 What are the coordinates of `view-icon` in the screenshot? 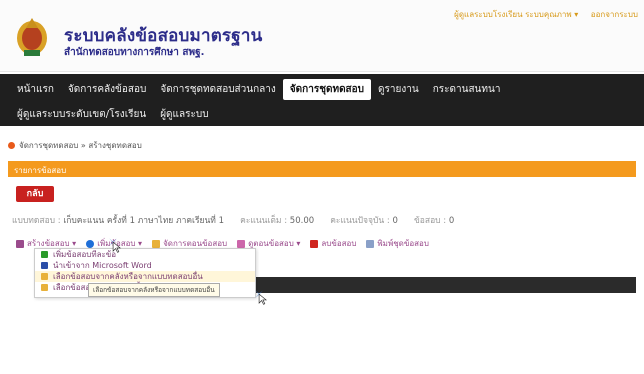 It's located at (241, 243).